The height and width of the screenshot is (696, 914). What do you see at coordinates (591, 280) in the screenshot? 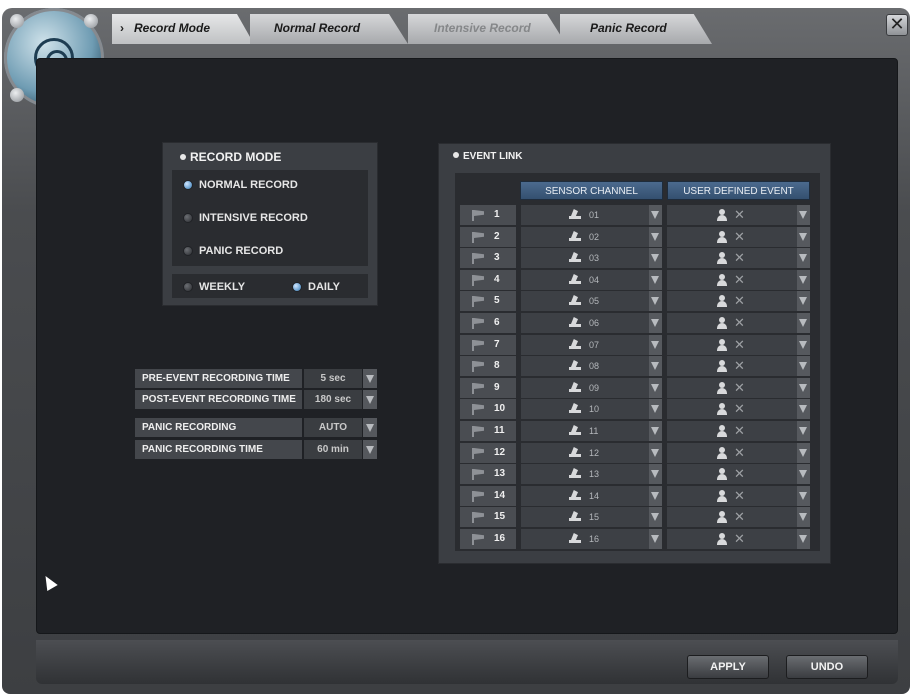
I see `sensor-channel-select: 04` at bounding box center [591, 280].